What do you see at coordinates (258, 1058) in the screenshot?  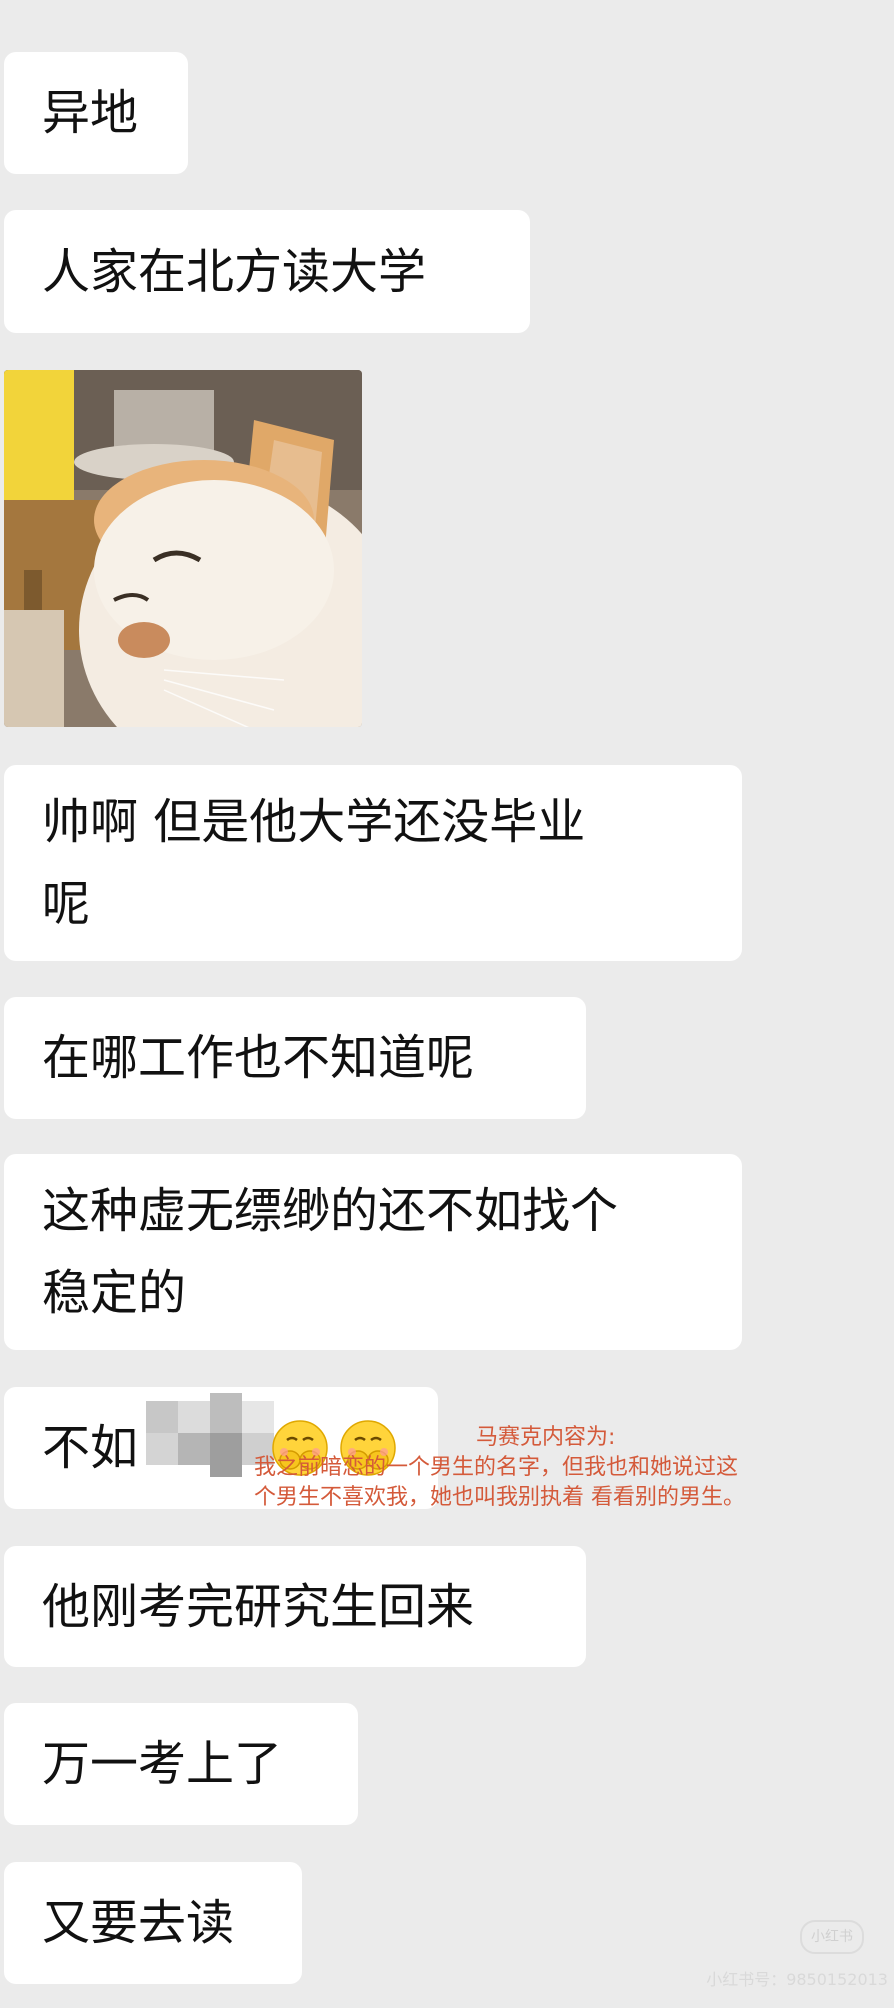 I see `message-text: 在哪工作也不知道呢` at bounding box center [258, 1058].